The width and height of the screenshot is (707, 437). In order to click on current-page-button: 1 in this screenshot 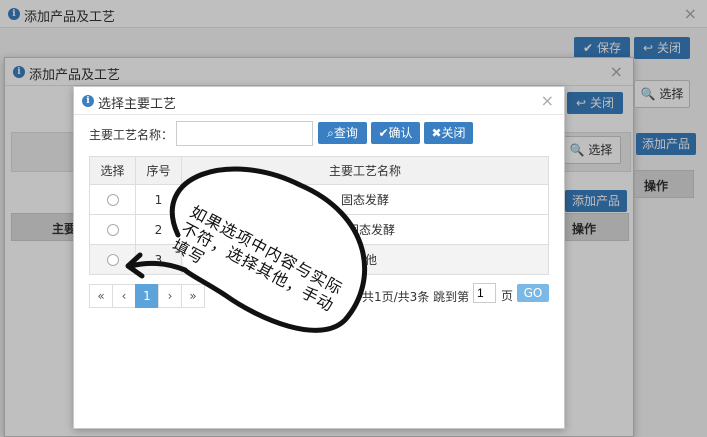, I will do `click(147, 296)`.